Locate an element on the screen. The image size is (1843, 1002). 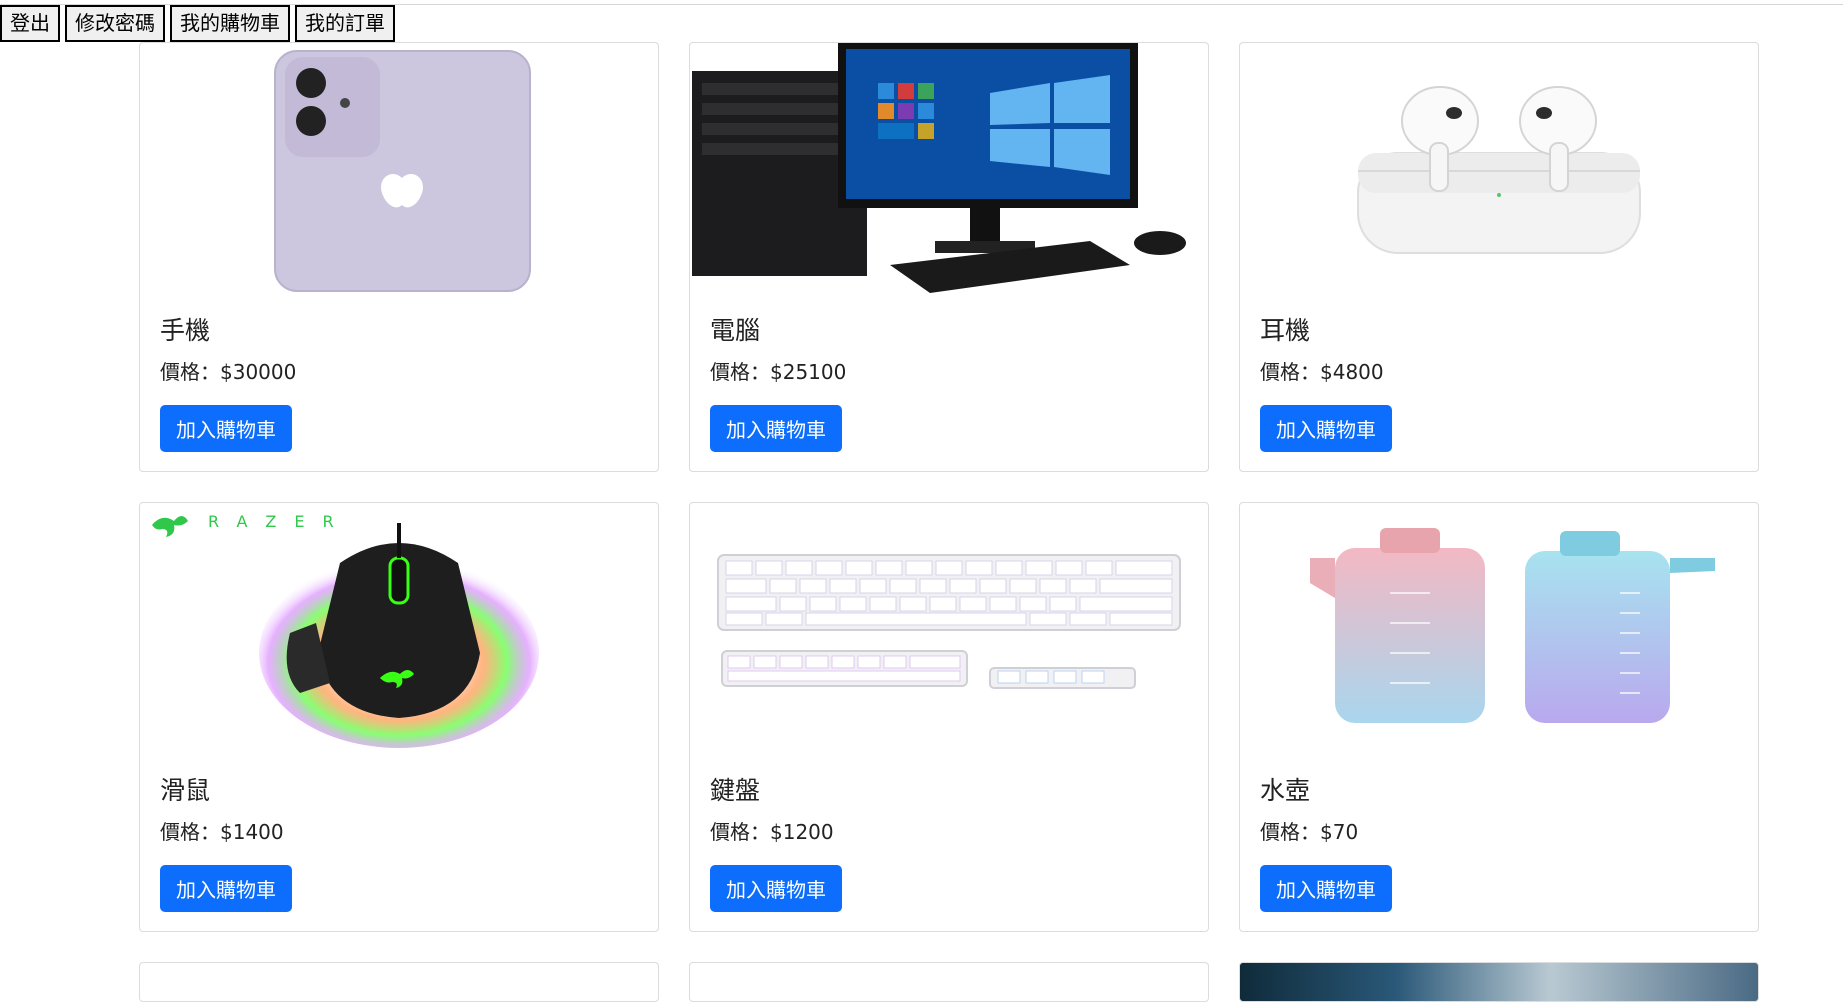
smartphone-image is located at coordinates (399, 168).